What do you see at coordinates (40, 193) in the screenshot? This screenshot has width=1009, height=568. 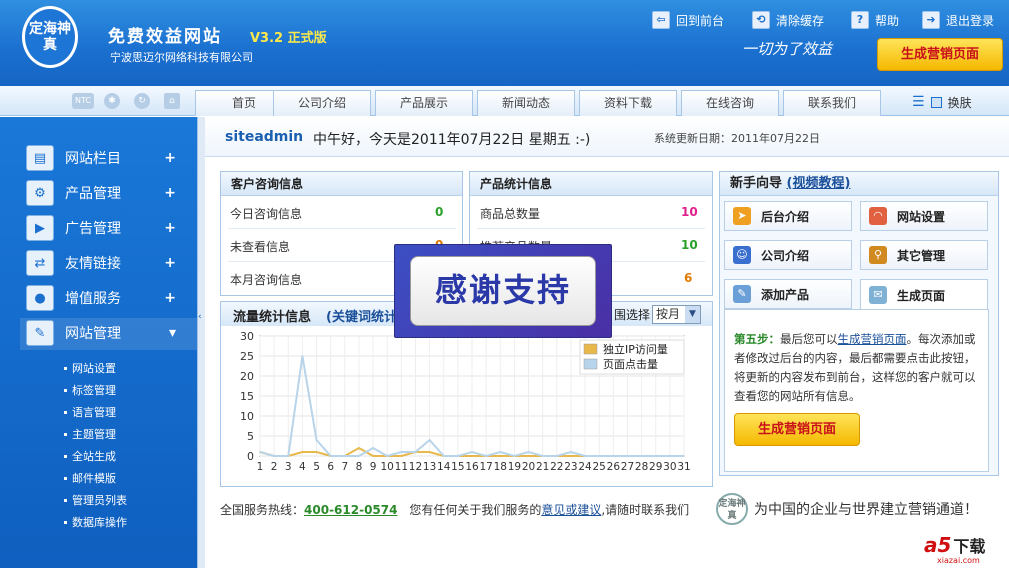 I see `gears-icon: ⚙` at bounding box center [40, 193].